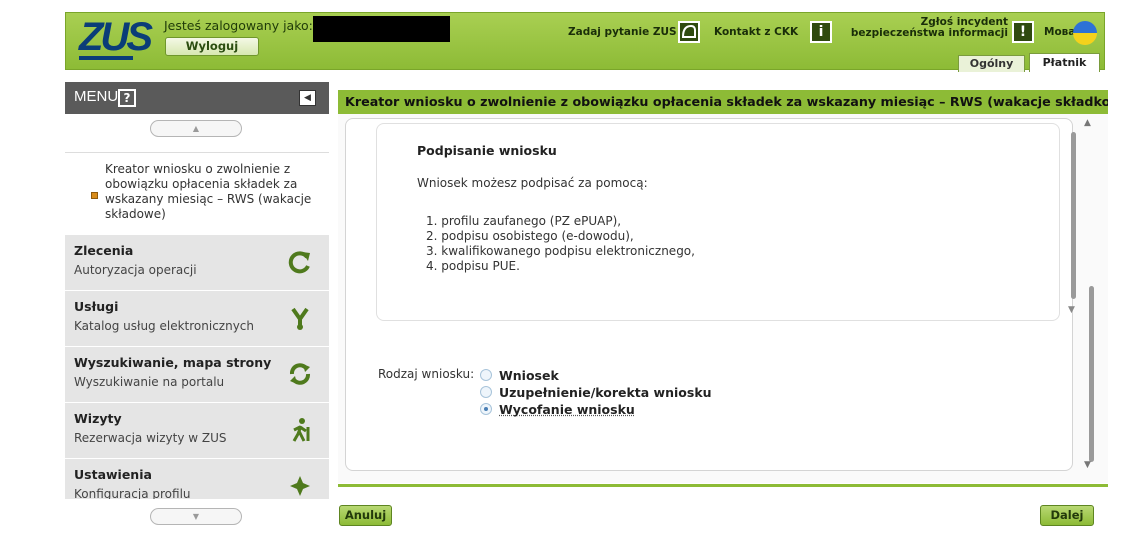 The image size is (1127, 534). I want to click on info-scroll-down-icon: ▼, so click(1071, 310).